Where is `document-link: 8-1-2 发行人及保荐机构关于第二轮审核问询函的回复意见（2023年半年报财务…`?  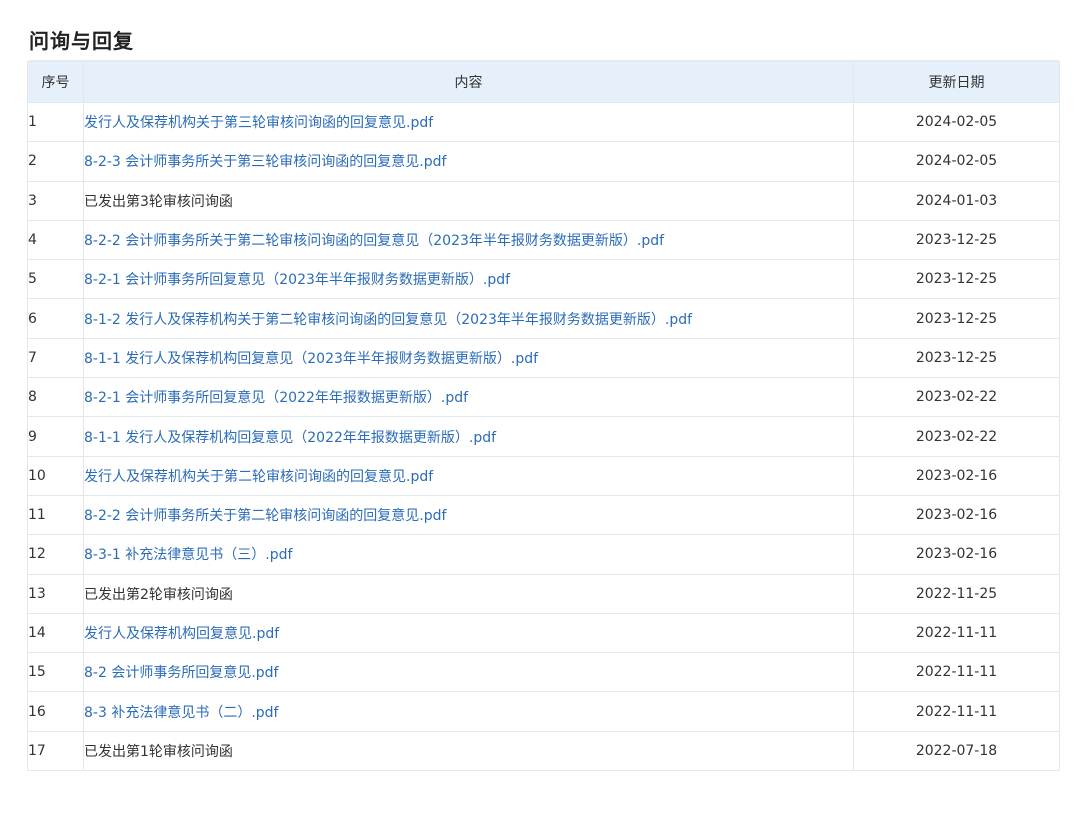 document-link: 8-1-2 发行人及保荐机构关于第二轮审核问询函的回复意见（2023年半年报财务… is located at coordinates (389, 320).